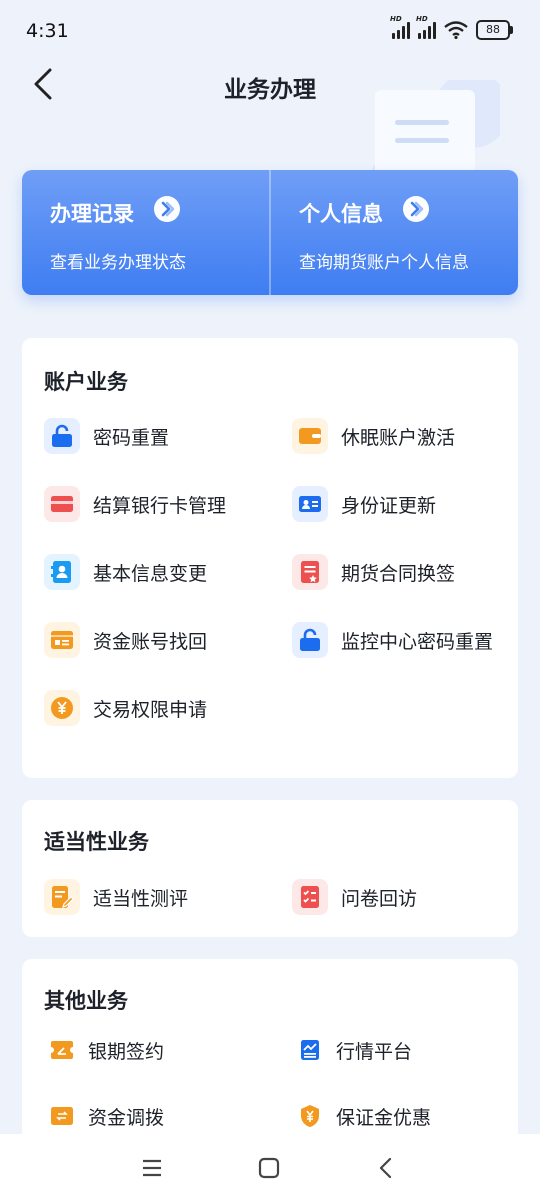 Image resolution: width=540 pixels, height=1200 pixels. What do you see at coordinates (150, 573) in the screenshot?
I see `item-label: 基本信息变更` at bounding box center [150, 573].